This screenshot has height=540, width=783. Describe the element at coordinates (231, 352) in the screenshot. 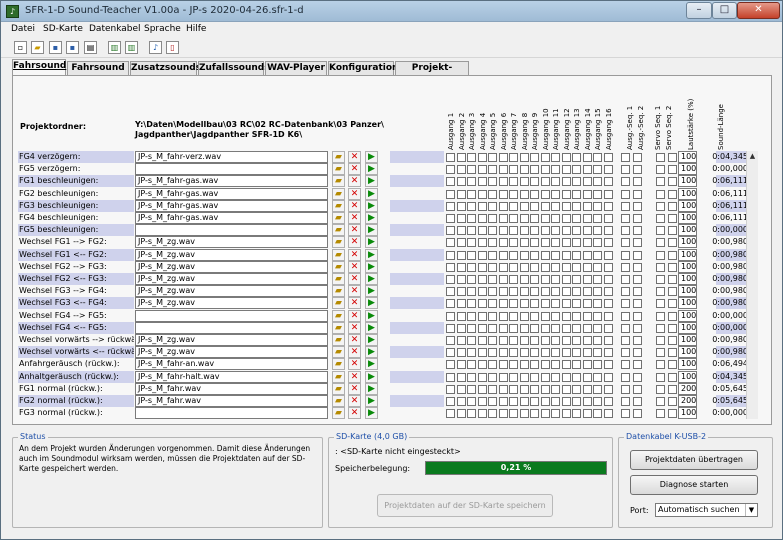

I see `wav-file-field: JP-s_M_zg.wav` at that location.